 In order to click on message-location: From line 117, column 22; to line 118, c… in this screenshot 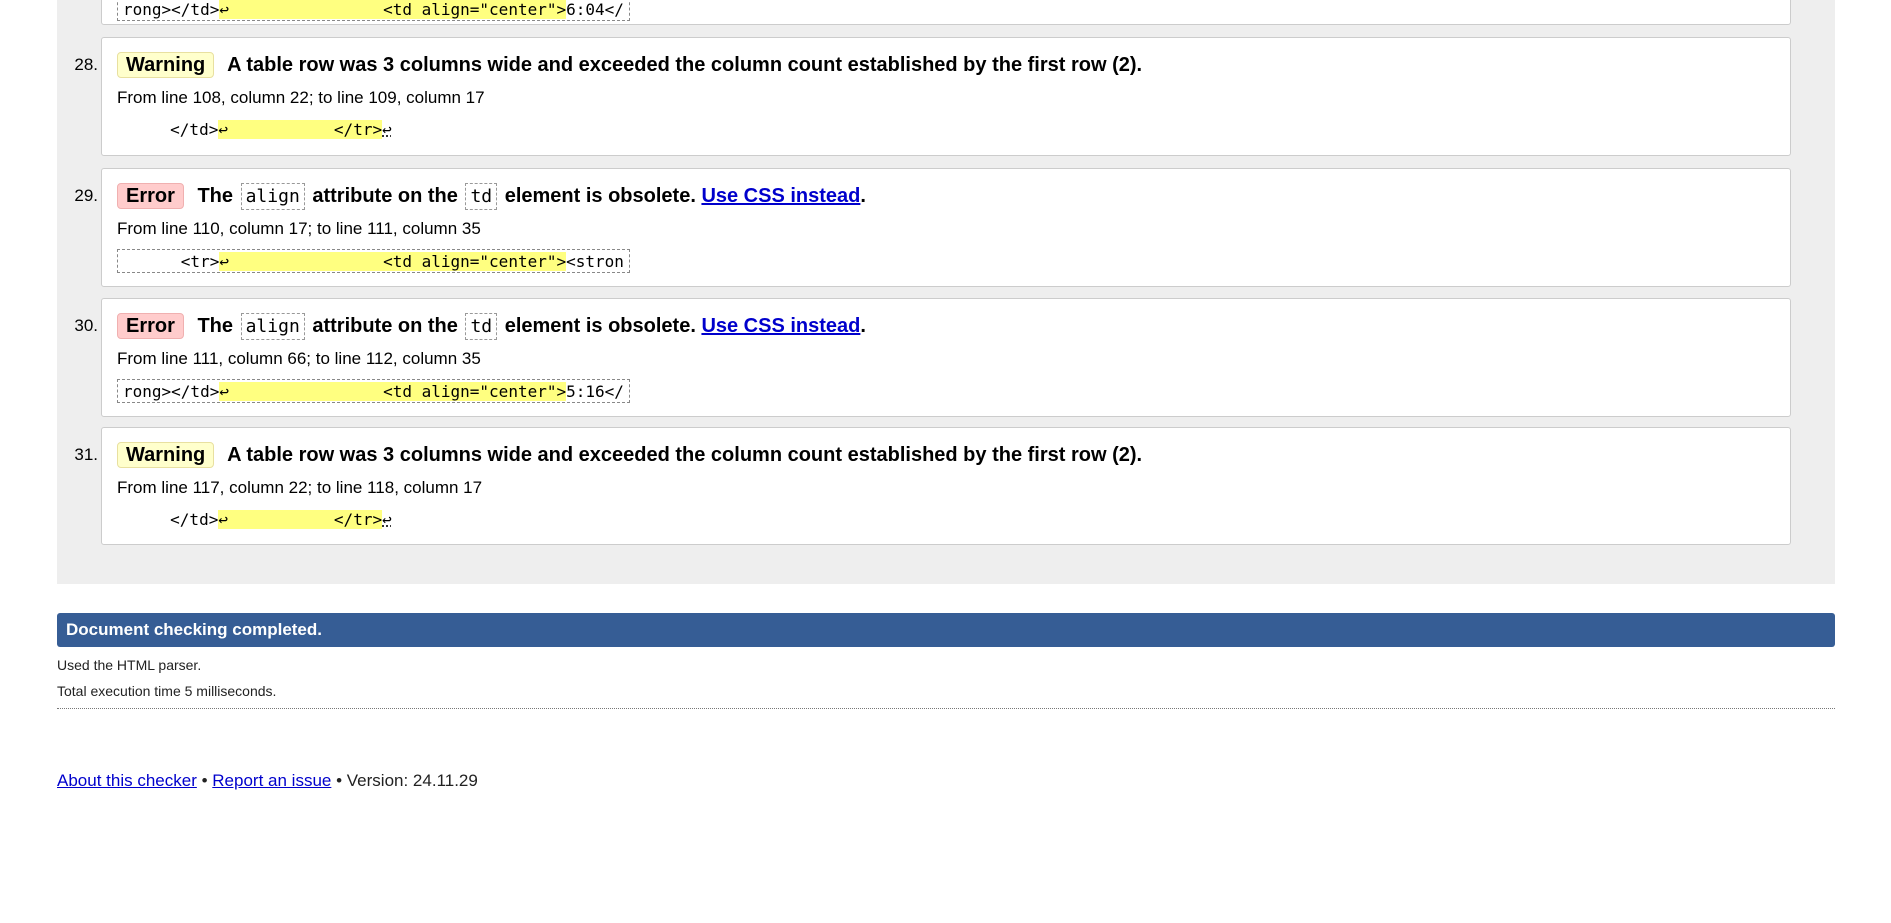, I will do `click(300, 487)`.